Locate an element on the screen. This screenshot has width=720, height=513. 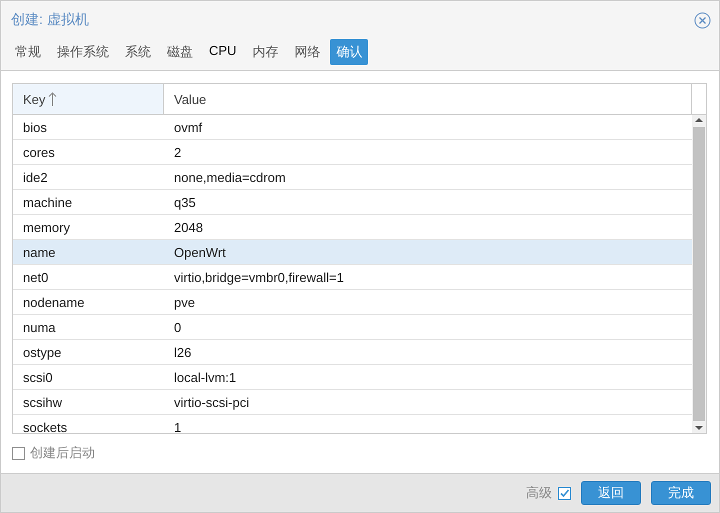
value-cell-text: none,media=cdrom is located at coordinates (230, 177).